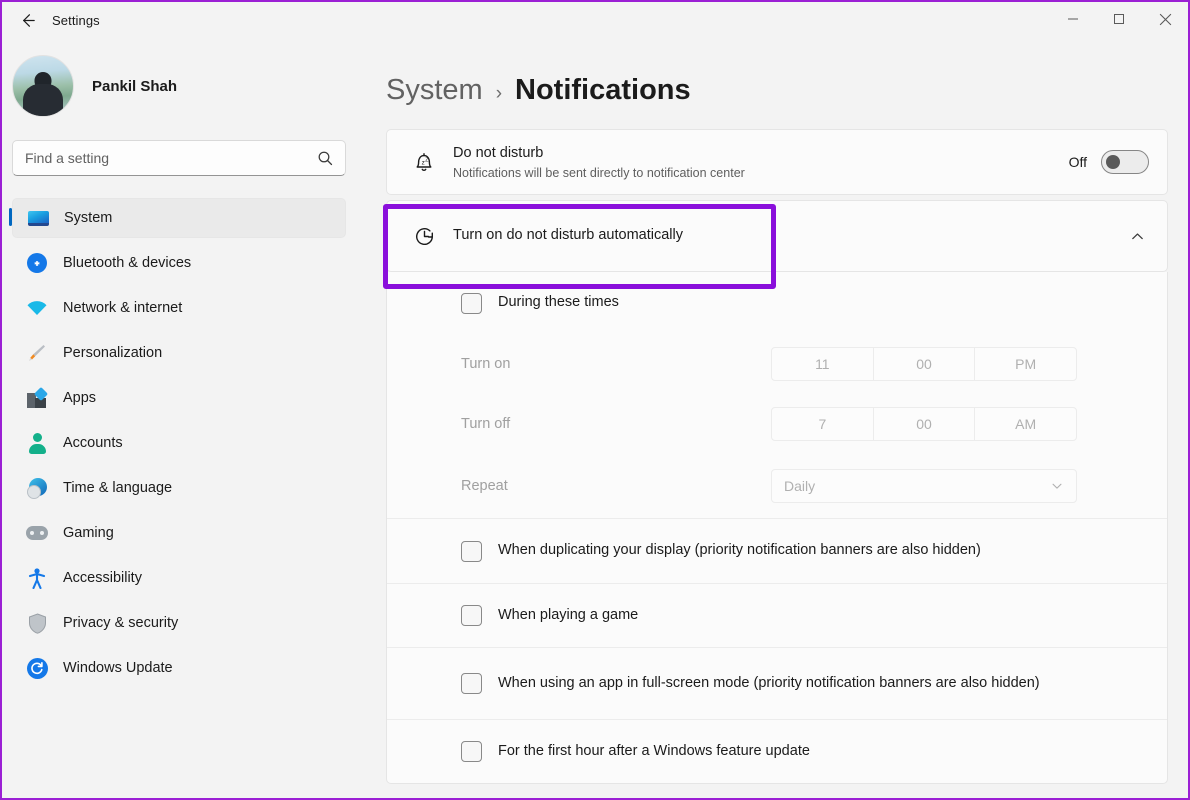 The image size is (1190, 800). Describe the element at coordinates (595, 20) in the screenshot. I see `title-bar: Settings` at that location.